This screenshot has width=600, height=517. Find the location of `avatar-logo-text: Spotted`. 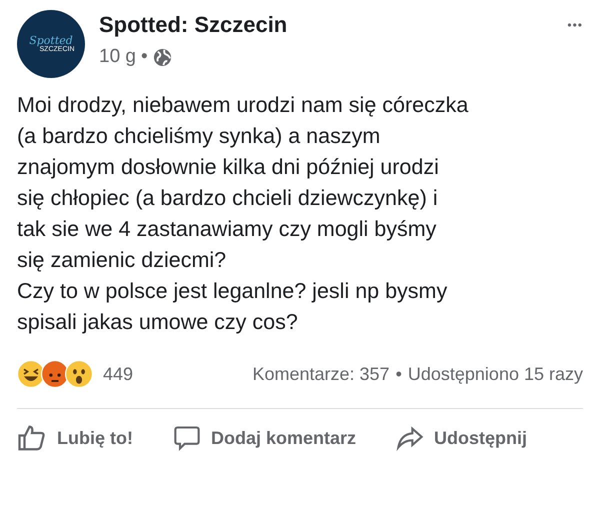

avatar-logo-text: Spotted is located at coordinates (51, 40).